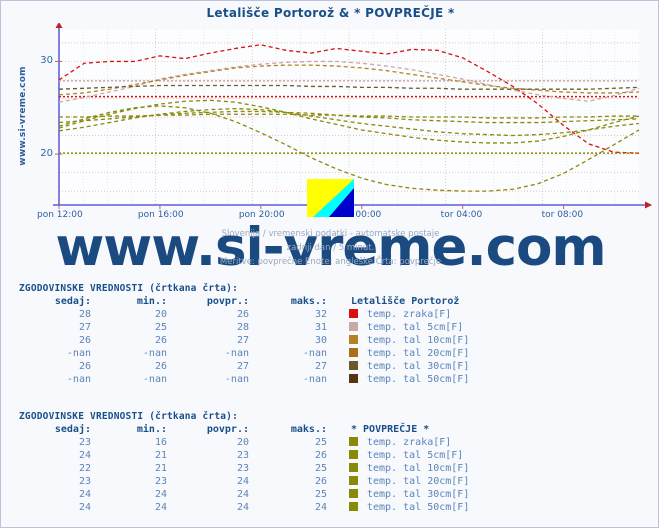 The height and width of the screenshot is (528, 659). I want to click on legend-value-povpr: -nan, so click(236, 353).